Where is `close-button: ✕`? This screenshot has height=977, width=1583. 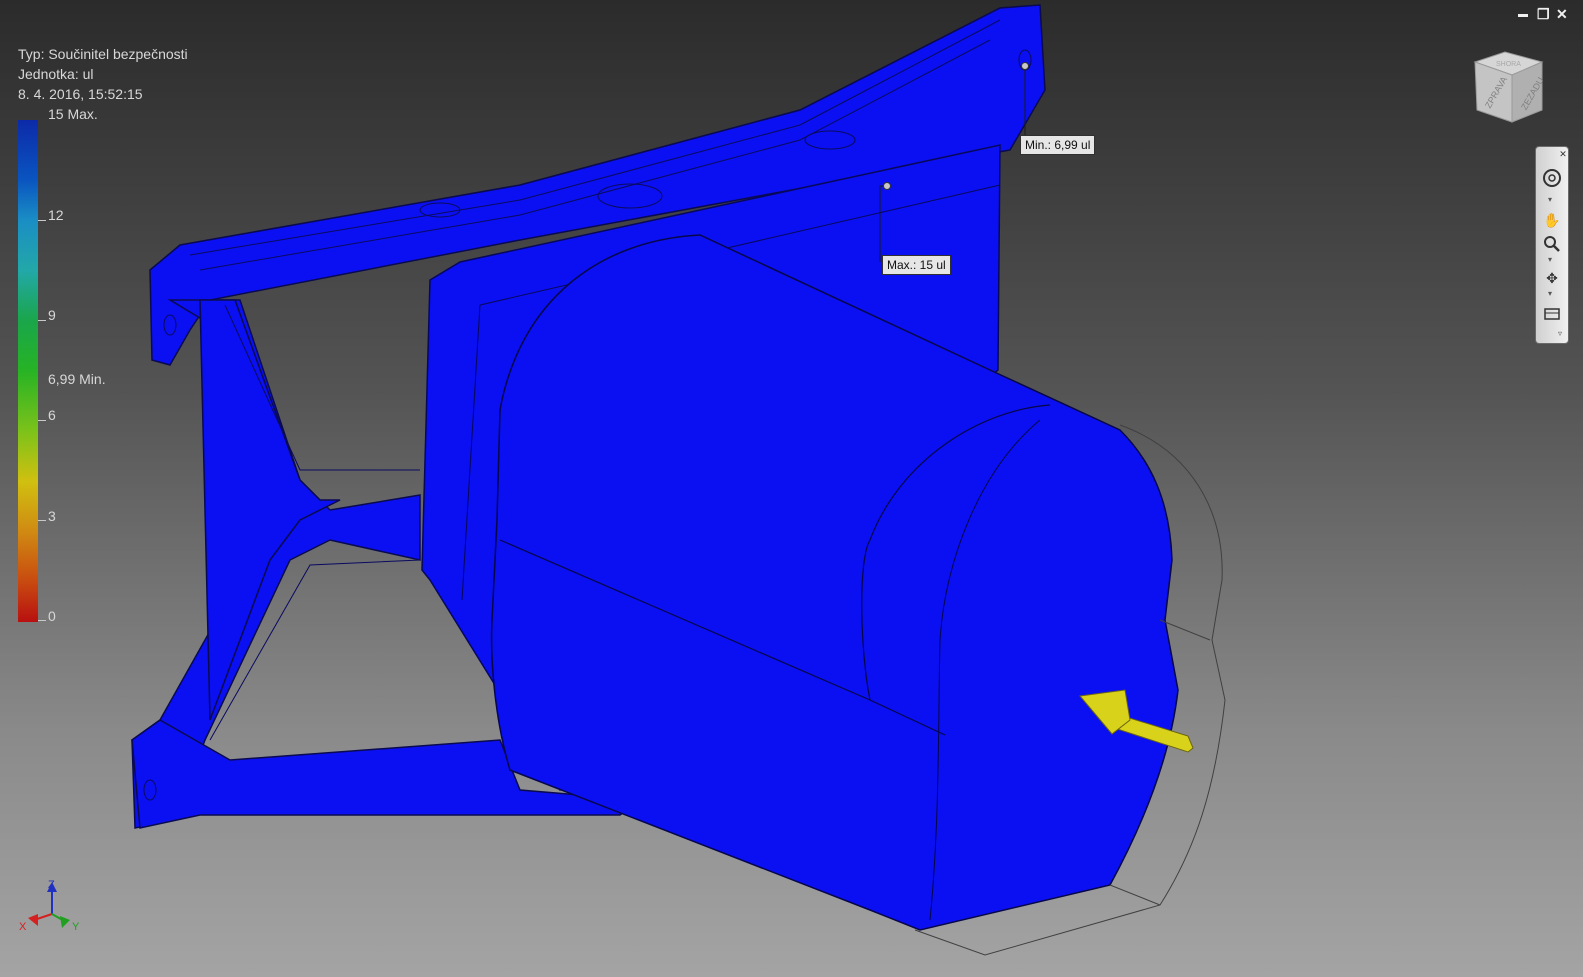
close-button: ✕ is located at coordinates (1562, 14).